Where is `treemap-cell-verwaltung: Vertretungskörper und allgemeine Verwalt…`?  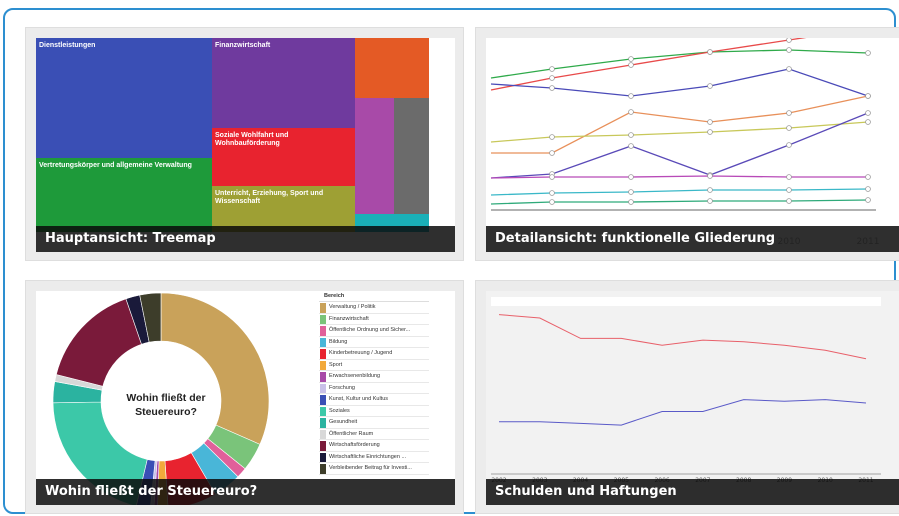
treemap-cell-verwaltung: Vertretungskörper und allgemeine Verwalt… is located at coordinates (124, 195).